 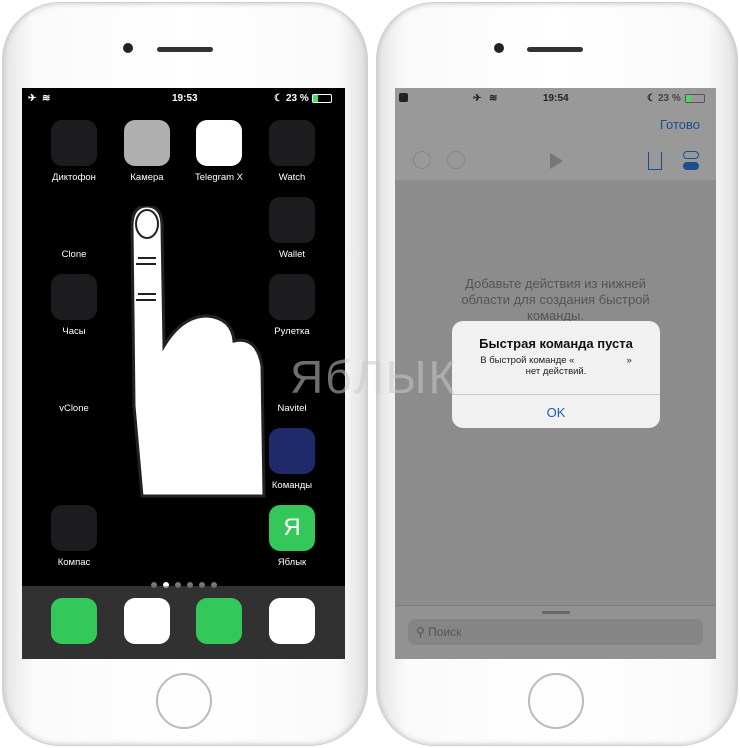 I want to click on dock-phone, so click(x=74, y=621).